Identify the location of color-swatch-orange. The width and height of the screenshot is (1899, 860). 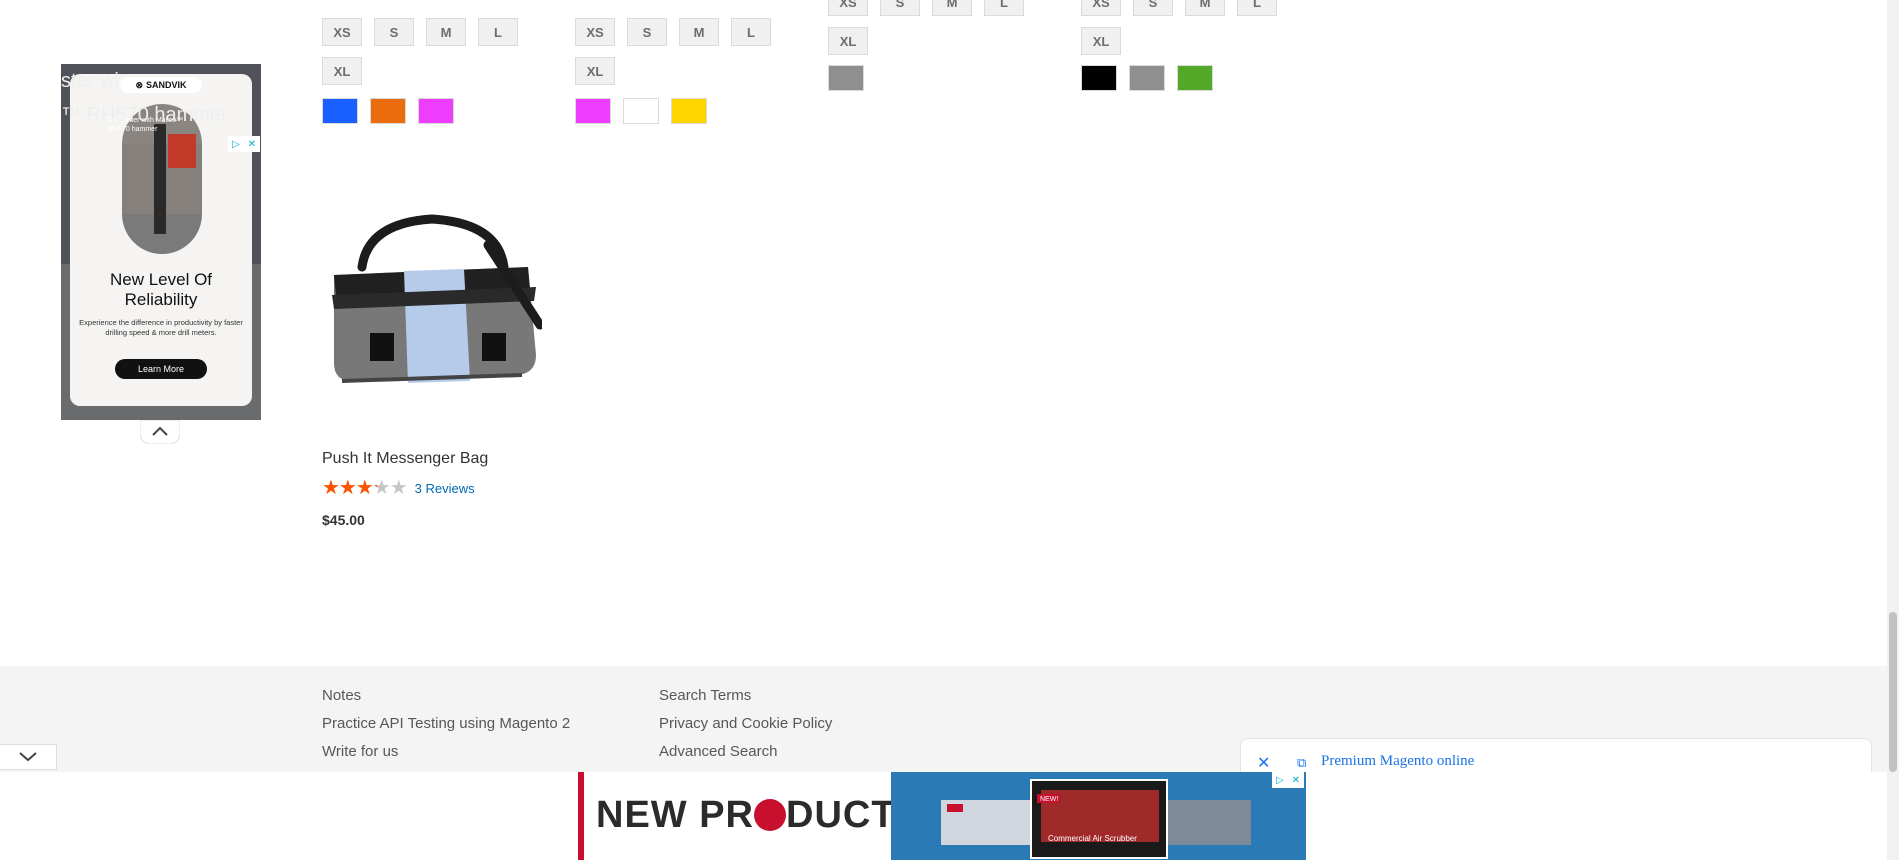
(388, 111).